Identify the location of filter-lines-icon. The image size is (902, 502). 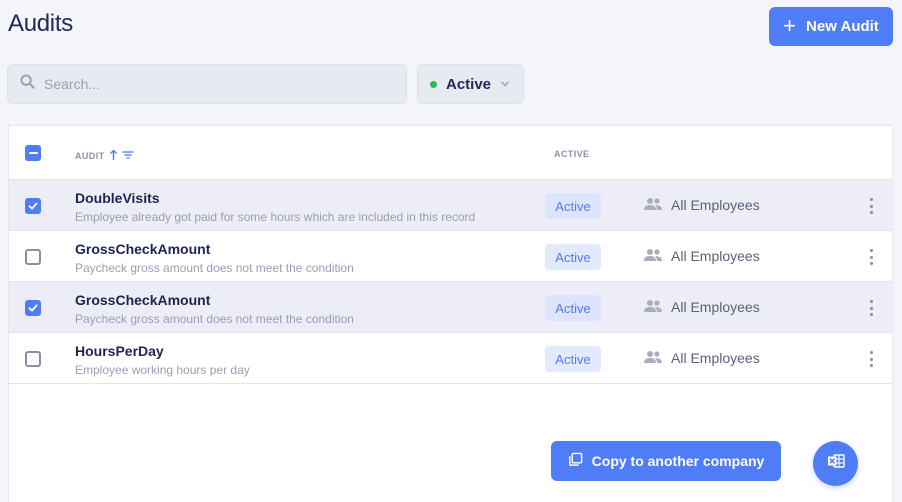
(128, 156).